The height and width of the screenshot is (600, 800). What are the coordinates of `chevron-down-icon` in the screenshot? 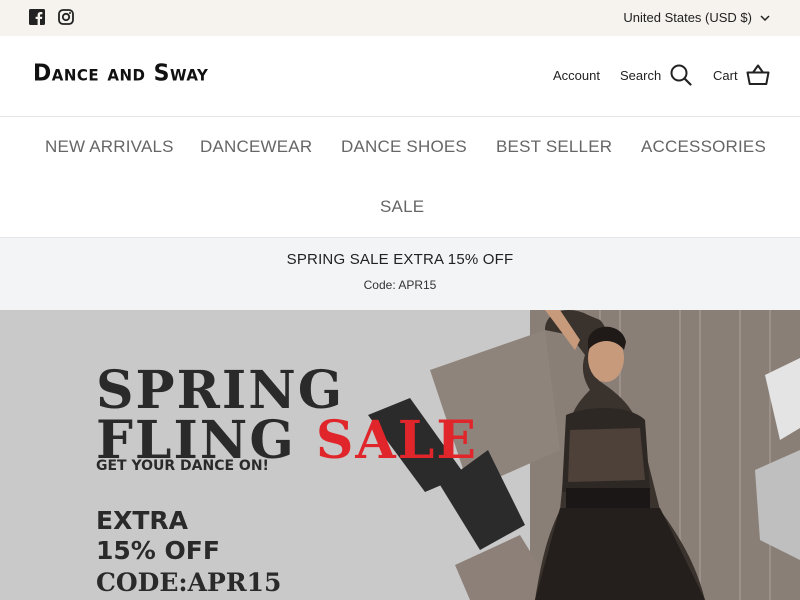 It's located at (765, 17).